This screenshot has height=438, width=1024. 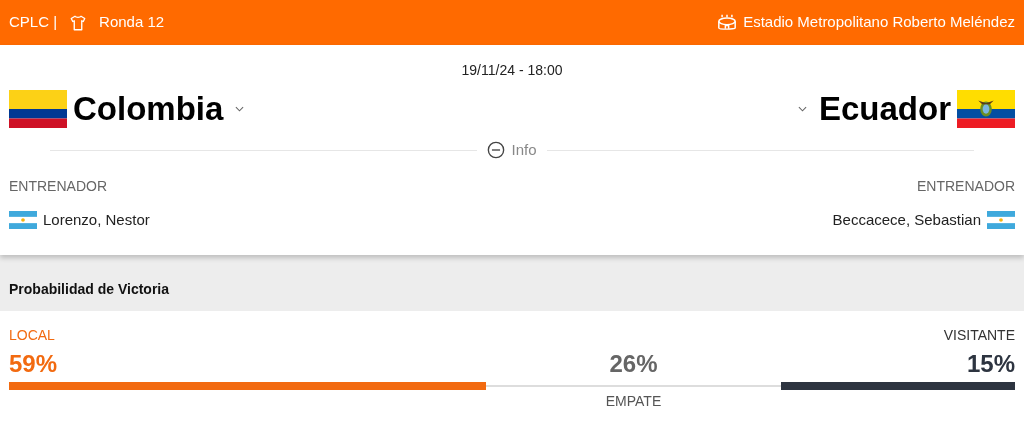 What do you see at coordinates (89, 289) in the screenshot?
I see `section-title: Probabilidad de Victoria` at bounding box center [89, 289].